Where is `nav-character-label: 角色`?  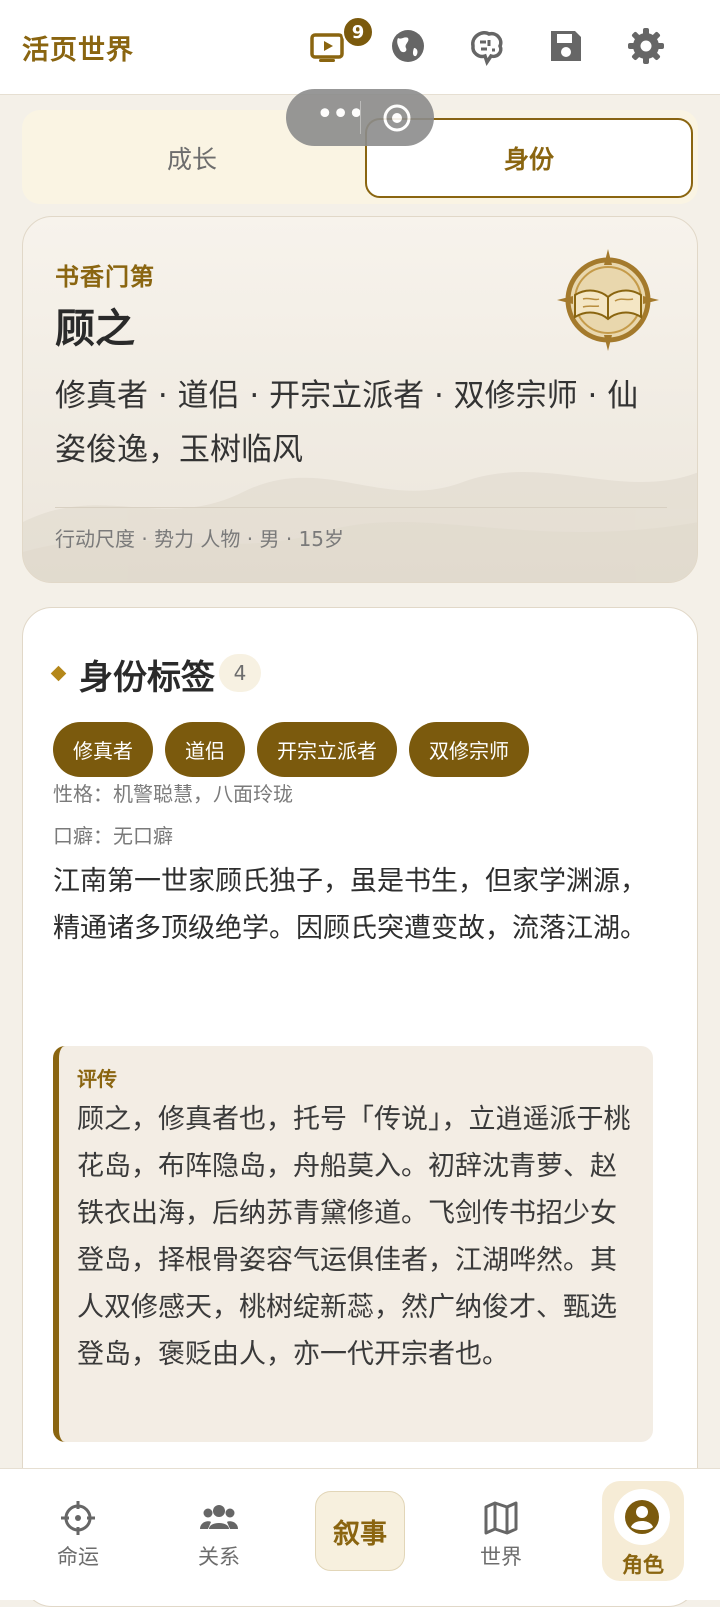
nav-character-label: 角色 is located at coordinates (643, 1565).